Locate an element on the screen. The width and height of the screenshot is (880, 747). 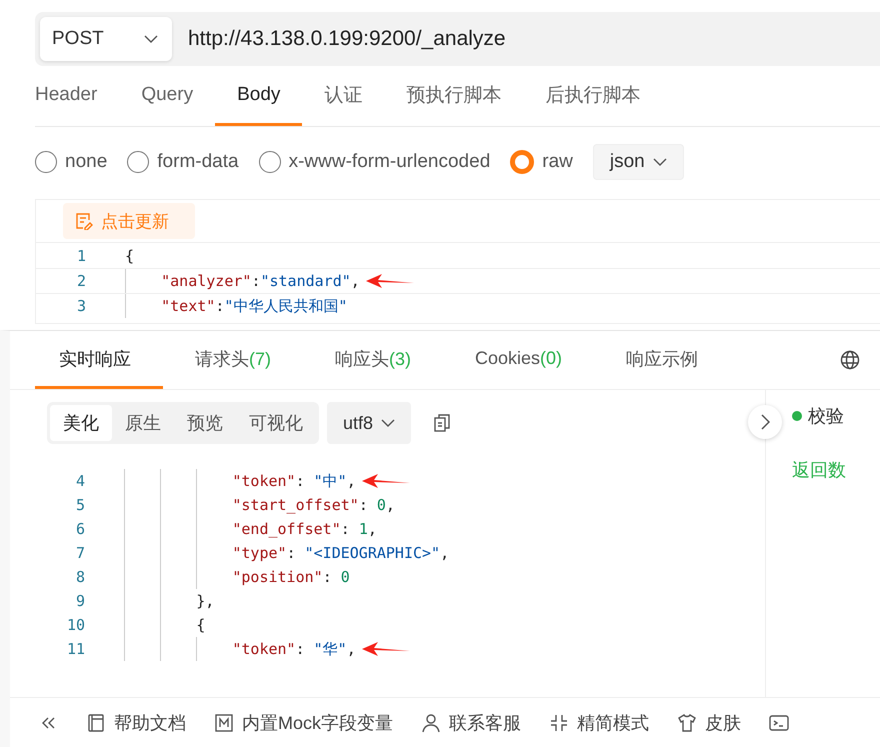
footer-item: 内置Mock字段变量 is located at coordinates (304, 722).